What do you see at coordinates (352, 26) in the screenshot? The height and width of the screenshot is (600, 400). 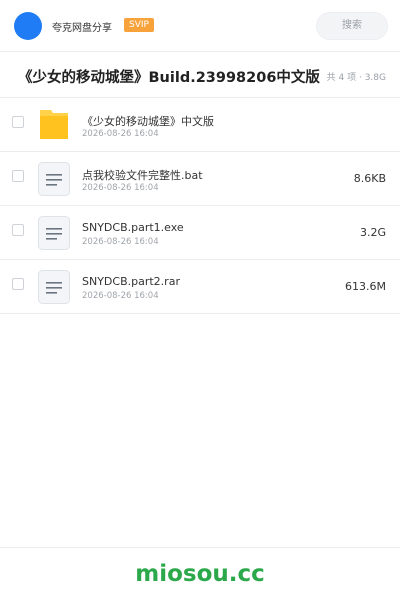 I see `search-button: 搜索` at bounding box center [352, 26].